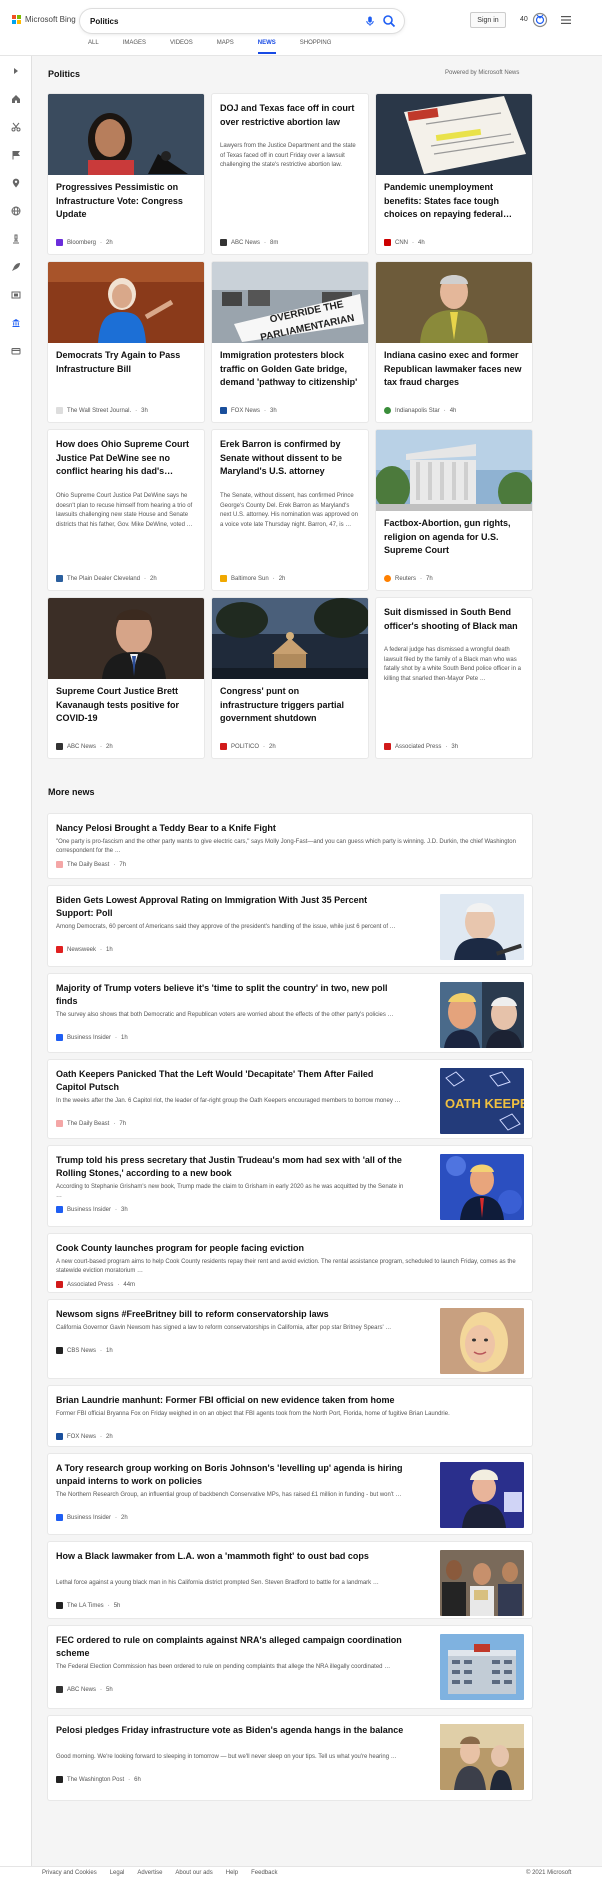 Image resolution: width=602 pixels, height=1879 pixels. Describe the element at coordinates (16, 211) in the screenshot. I see `globe-icon` at that location.